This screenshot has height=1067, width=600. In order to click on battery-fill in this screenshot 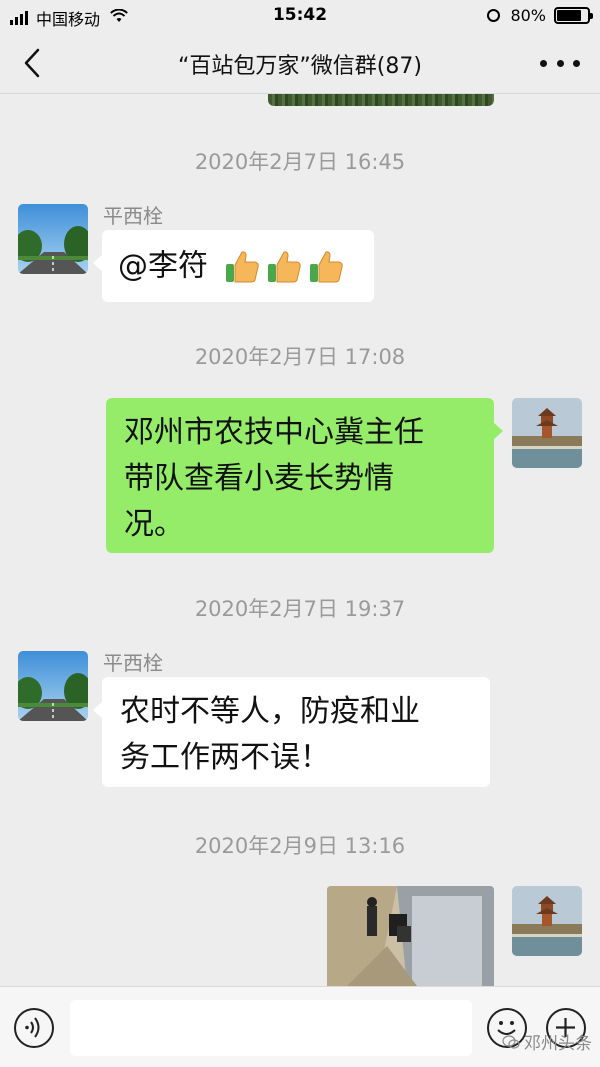, I will do `click(569, 15)`.